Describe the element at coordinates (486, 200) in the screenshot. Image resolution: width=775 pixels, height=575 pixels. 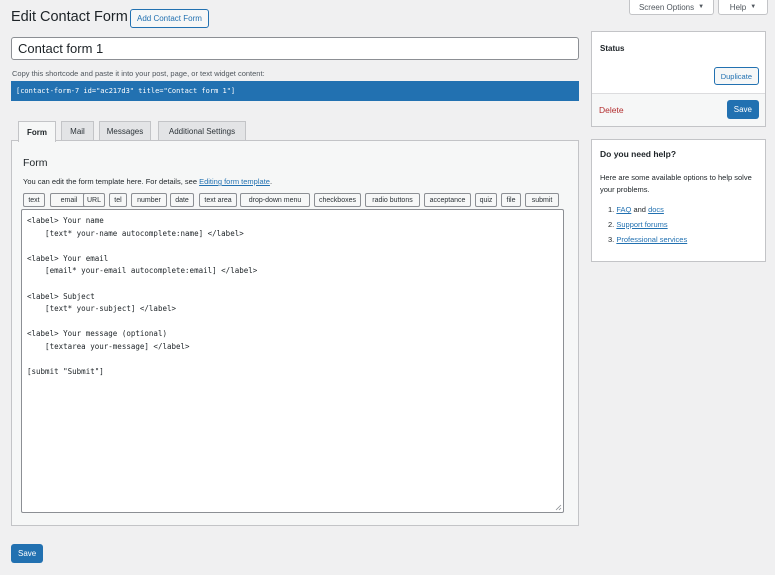
I see `tag-button-quiz: quiz` at that location.